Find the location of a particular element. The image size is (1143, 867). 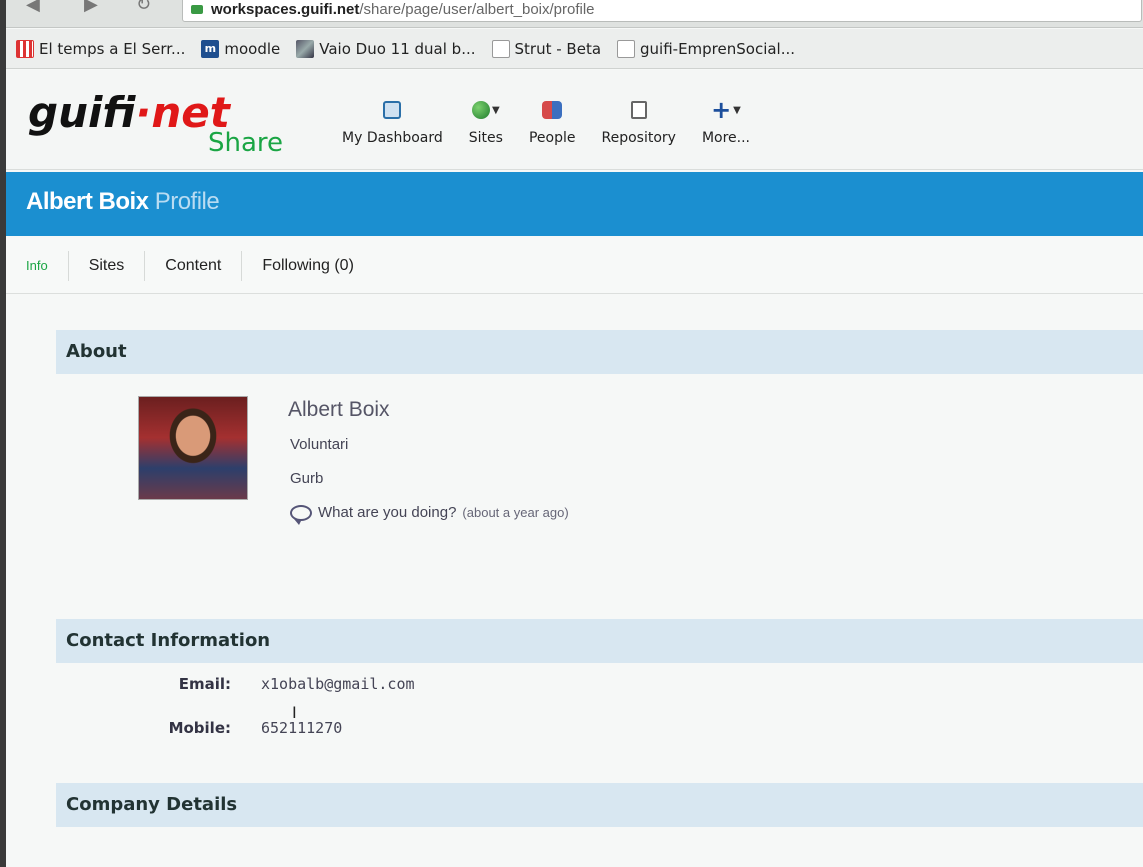

bookmark-moodle: m moodle is located at coordinates (241, 48).